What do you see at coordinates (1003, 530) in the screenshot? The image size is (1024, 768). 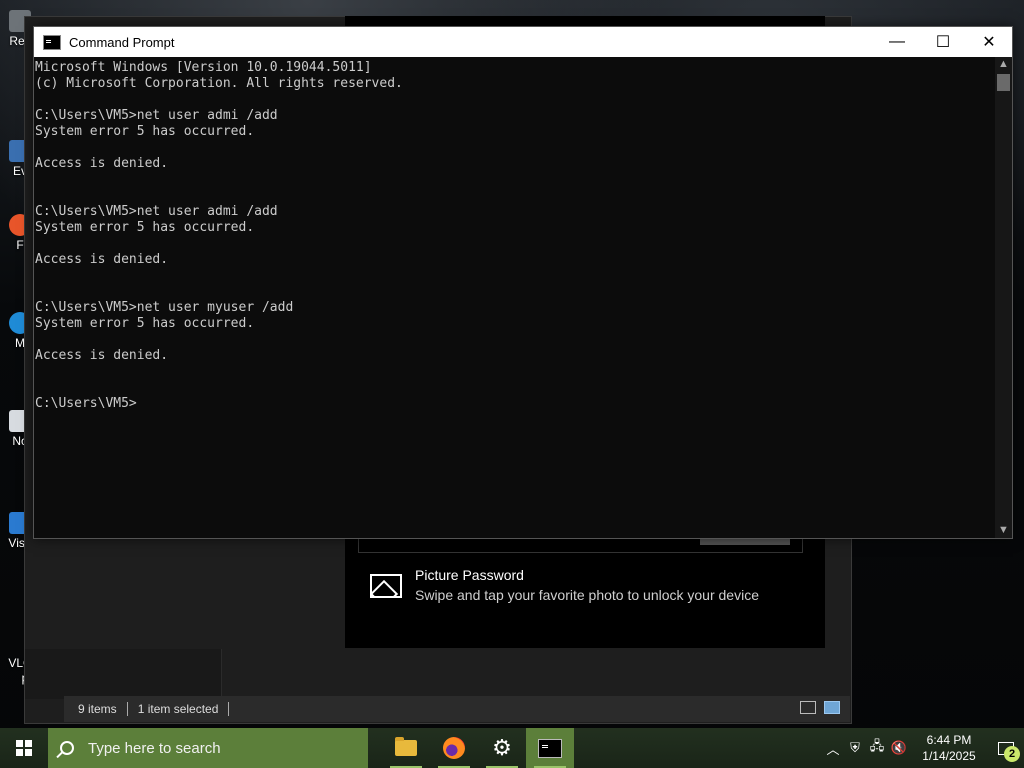 I see `scroll-down-arrow-icon: ▼` at bounding box center [1003, 530].